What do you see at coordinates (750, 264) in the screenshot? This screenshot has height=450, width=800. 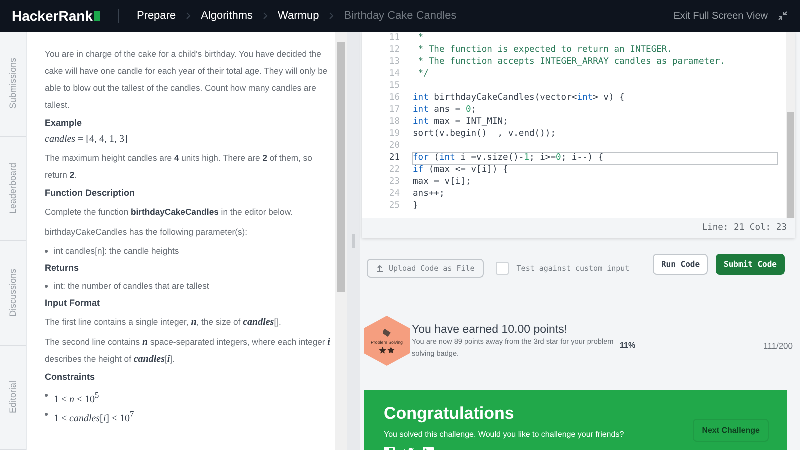 I see `submit-button: Submit Code` at bounding box center [750, 264].